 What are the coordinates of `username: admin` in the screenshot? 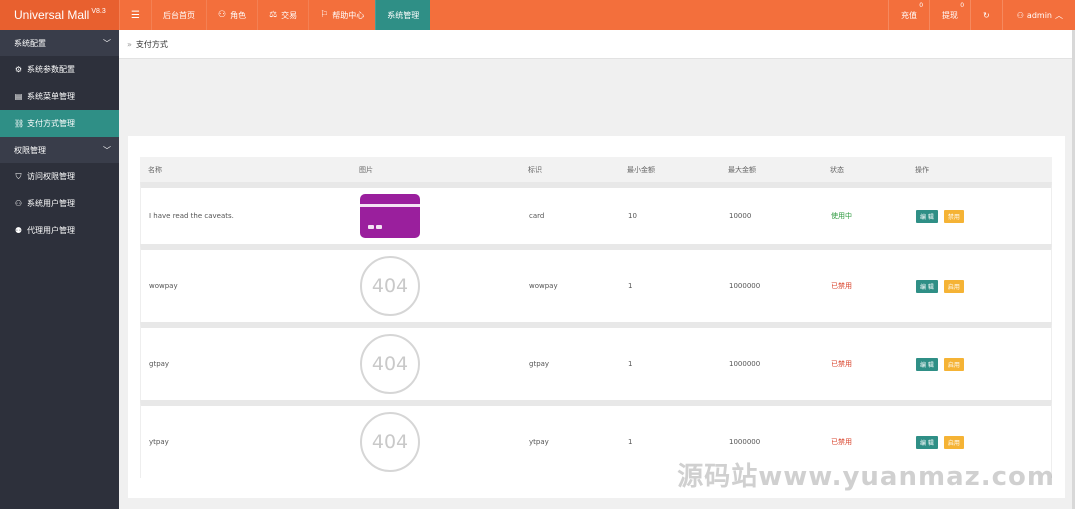 It's located at (1039, 15).